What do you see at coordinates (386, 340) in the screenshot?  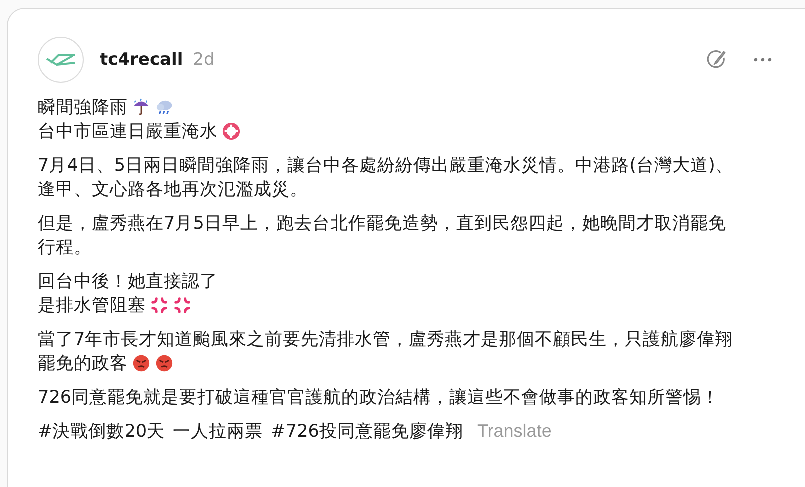 I see `post-text: 當了7年市長才知道颱風來之前要先清排水管，盧秀燕才是那個不顧民生，只護航廖偉翔` at bounding box center [386, 340].